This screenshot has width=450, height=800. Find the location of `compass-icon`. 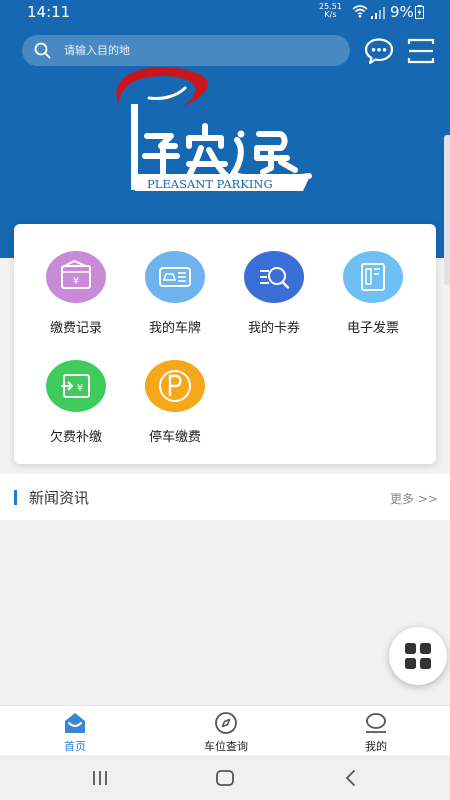

compass-icon is located at coordinates (226, 723).